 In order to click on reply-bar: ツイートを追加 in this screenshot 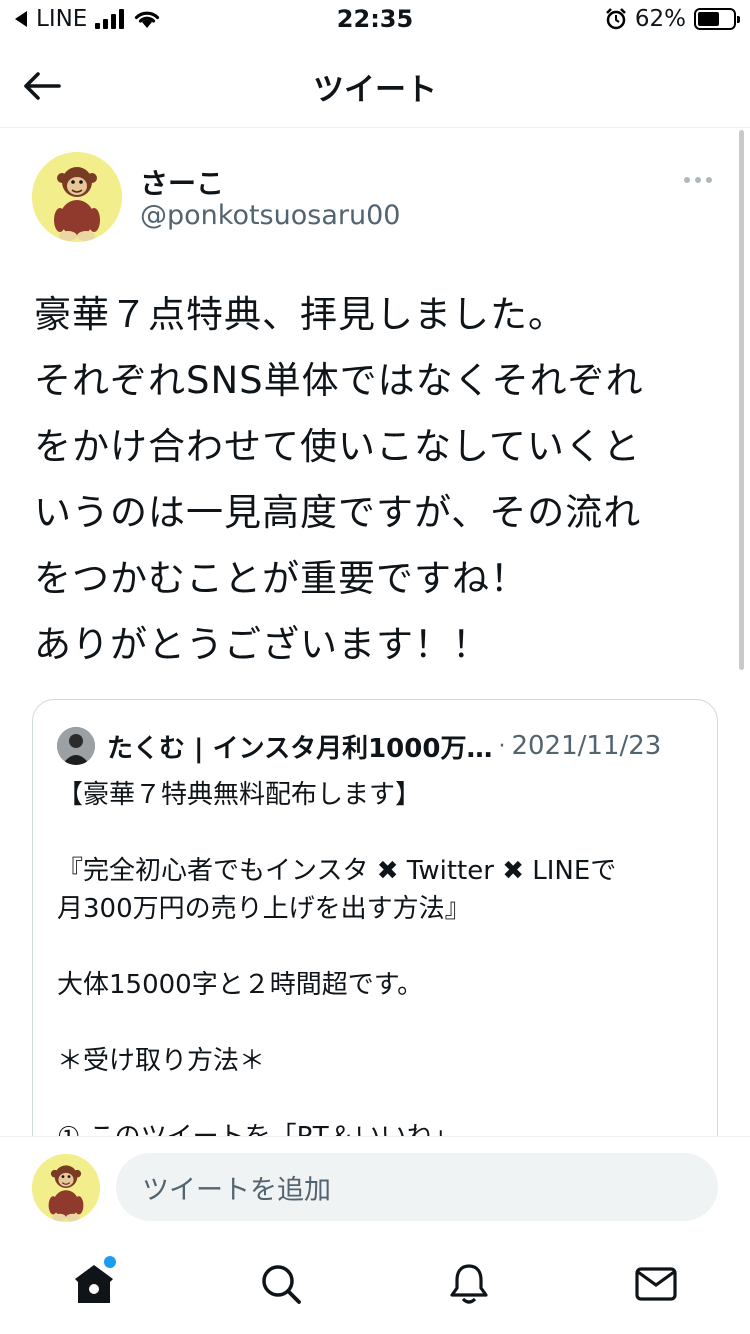, I will do `click(375, 1186)`.